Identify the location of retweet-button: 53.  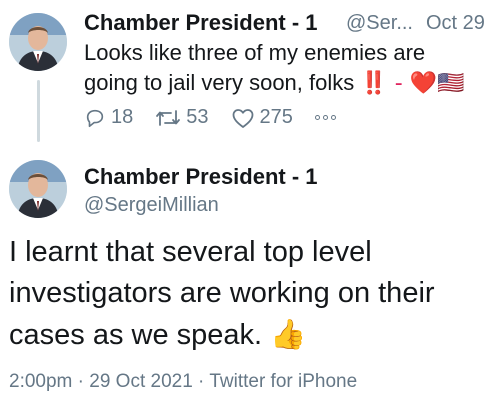
(182, 117).